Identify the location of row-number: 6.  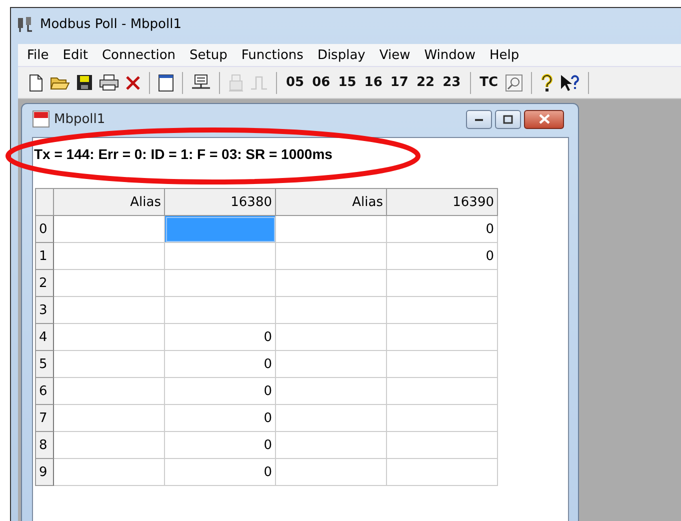
(45, 391).